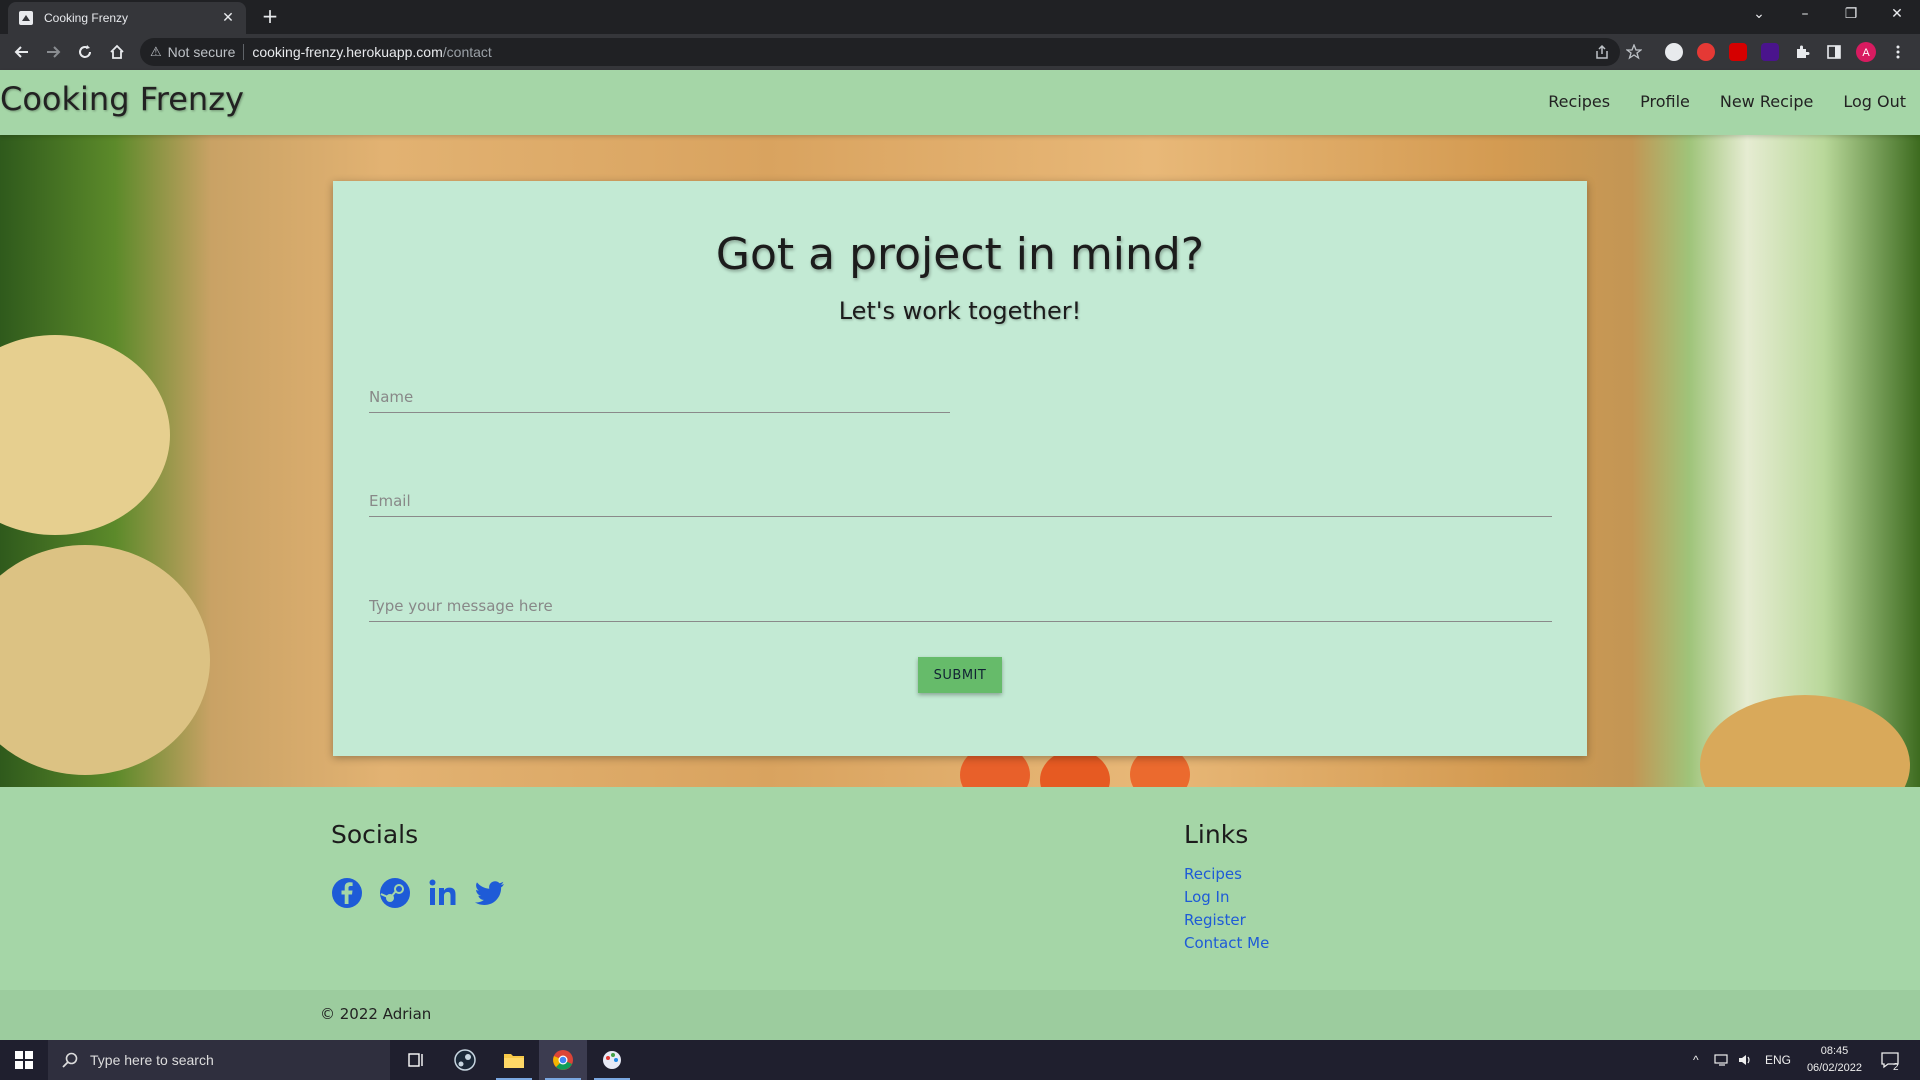  I want to click on steam-icon, so click(395, 893).